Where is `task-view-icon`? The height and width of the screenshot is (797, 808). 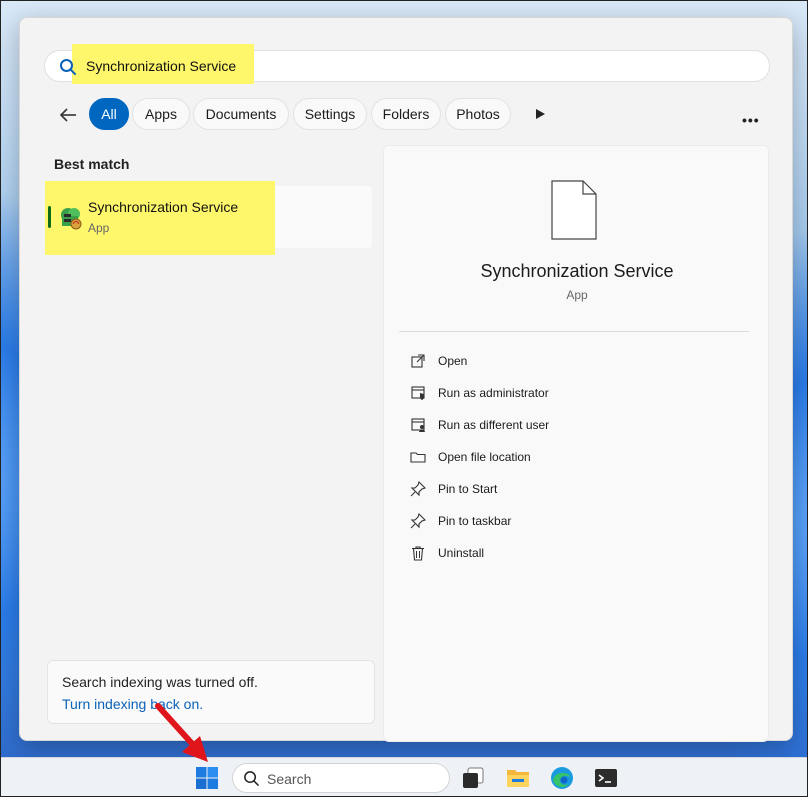
task-view-icon is located at coordinates (473, 778).